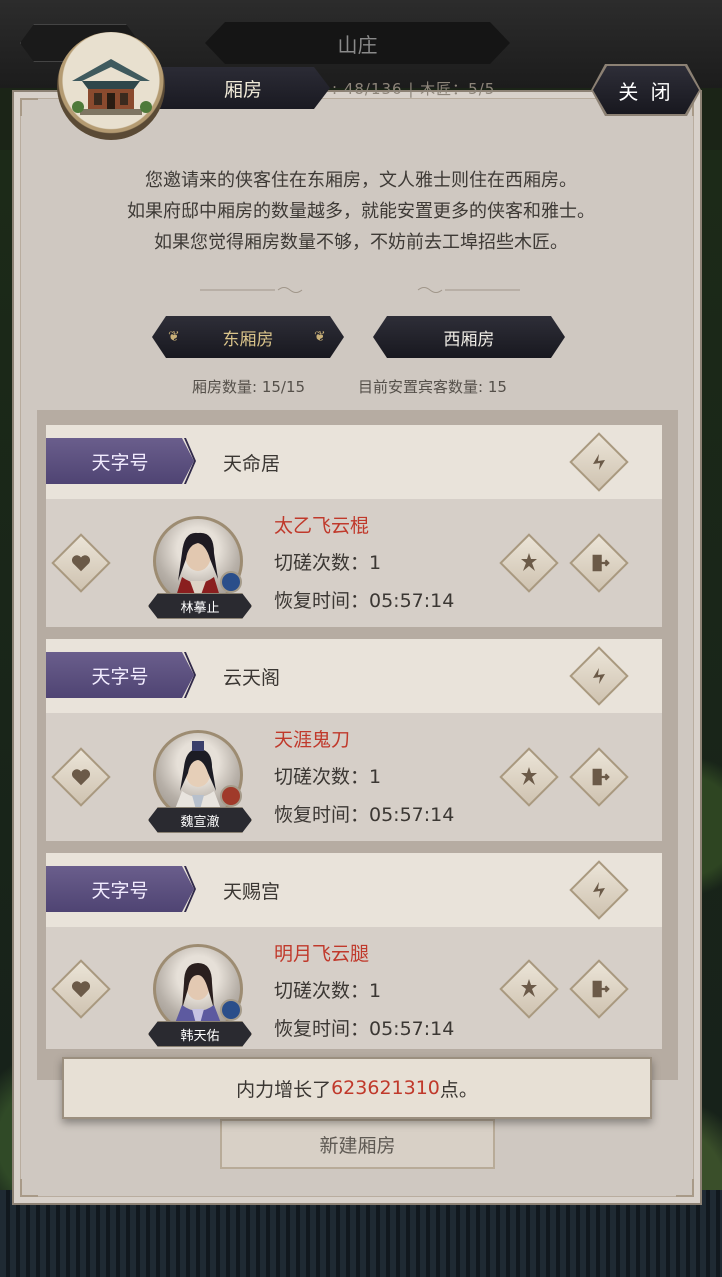 This screenshot has width=722, height=1277. I want to click on room-name: 天命居, so click(252, 464).